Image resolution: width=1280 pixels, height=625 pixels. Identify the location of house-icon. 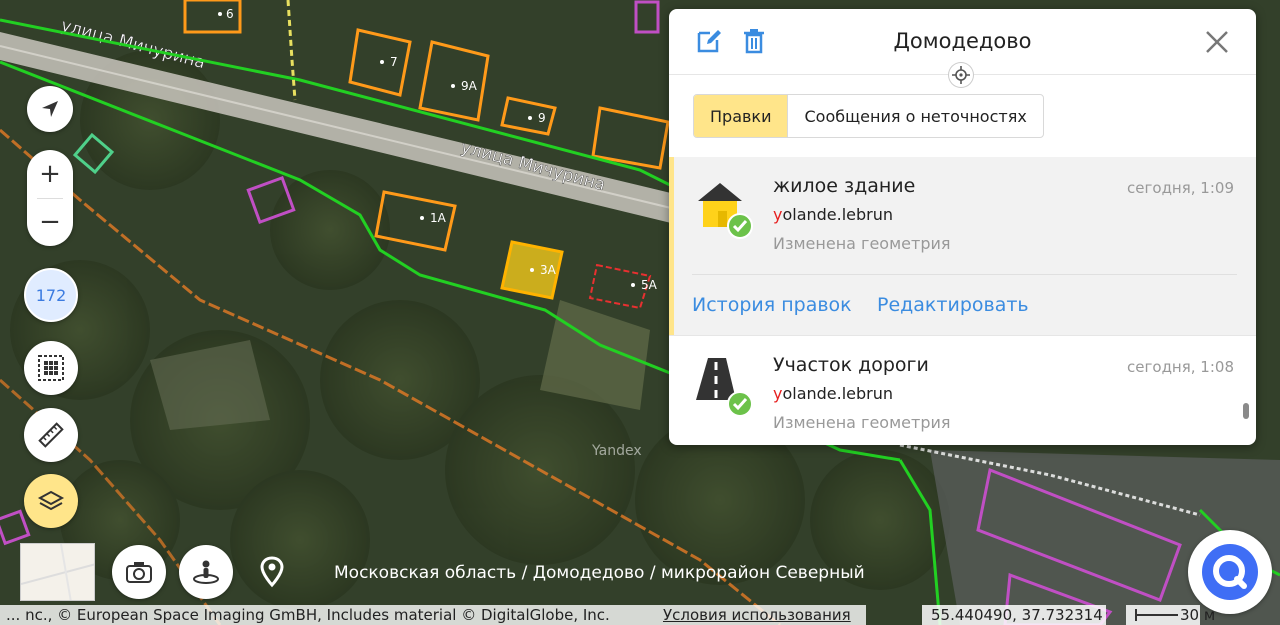
(724, 209).